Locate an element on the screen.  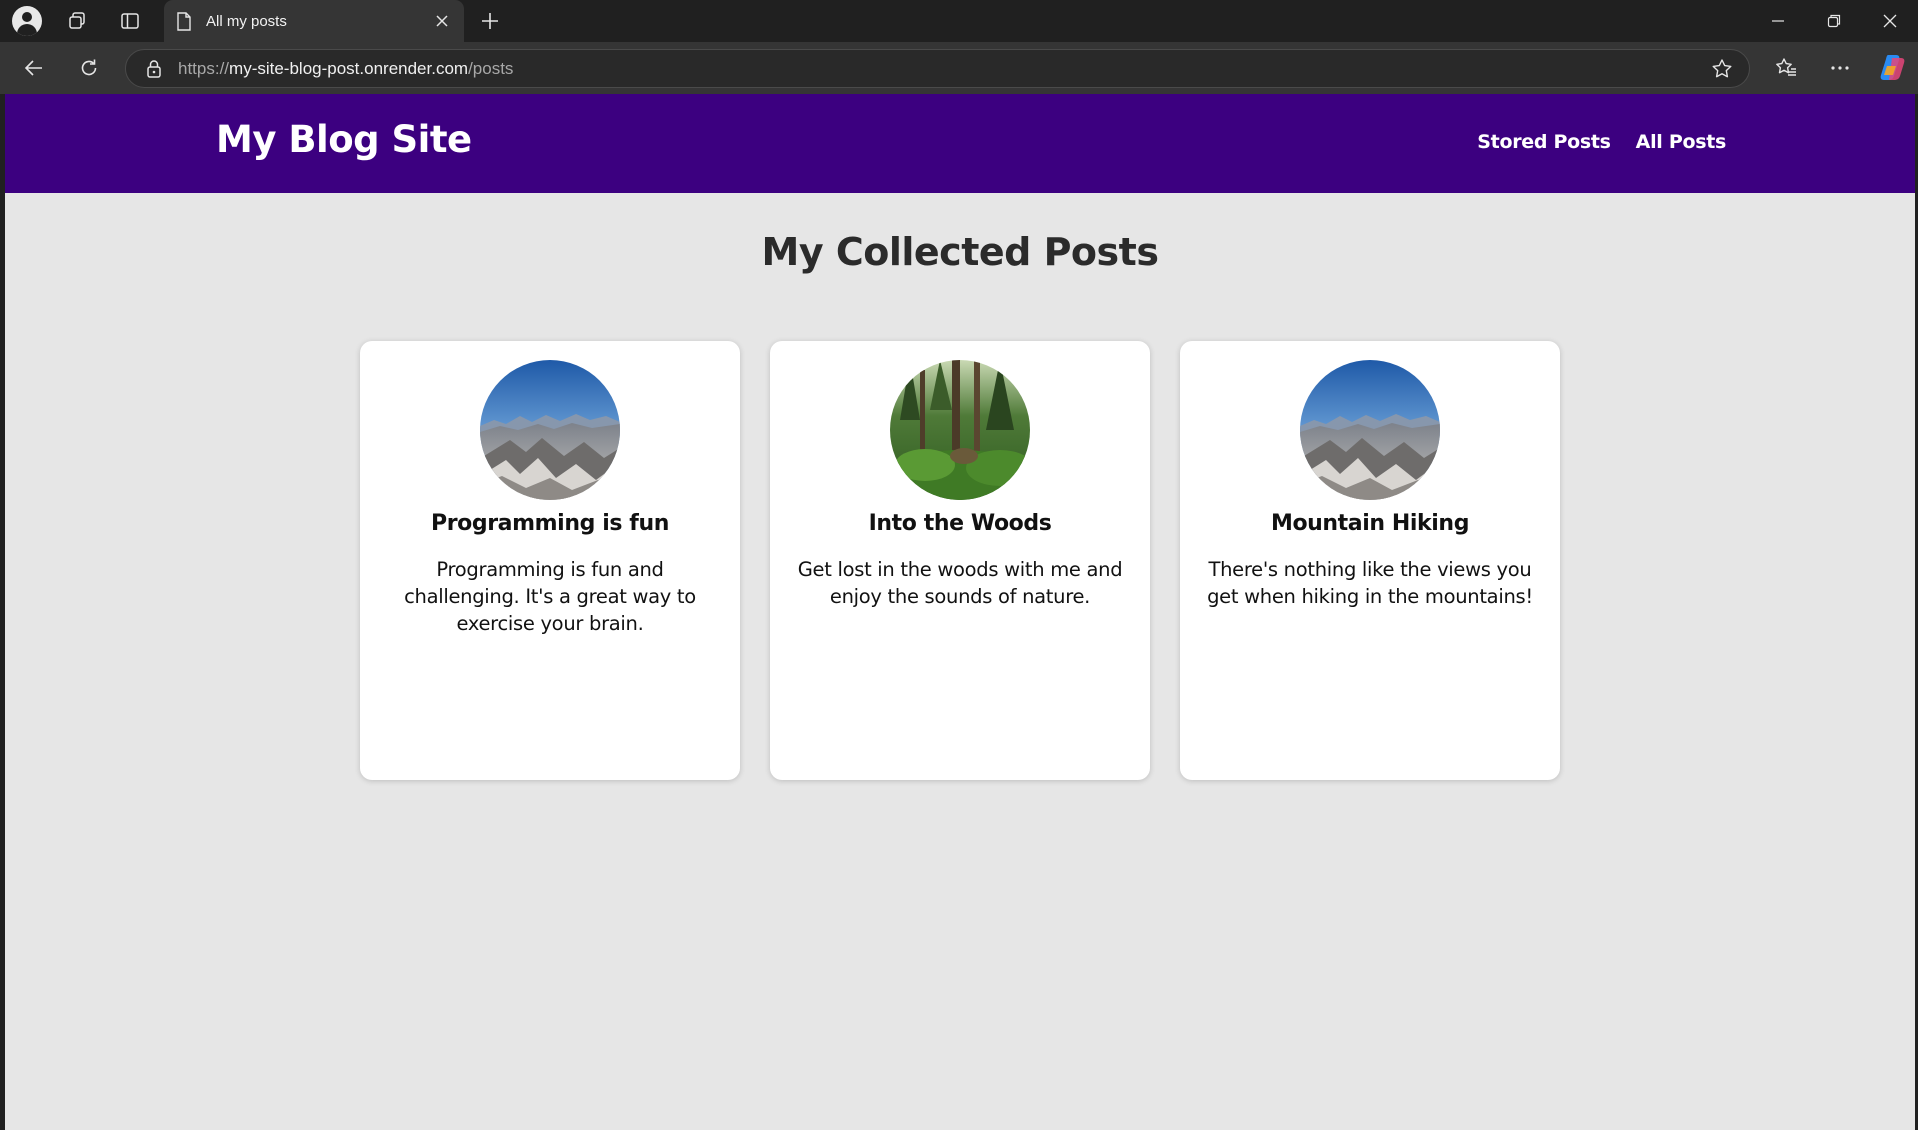
post-title: Mountain Hiking is located at coordinates (1370, 523).